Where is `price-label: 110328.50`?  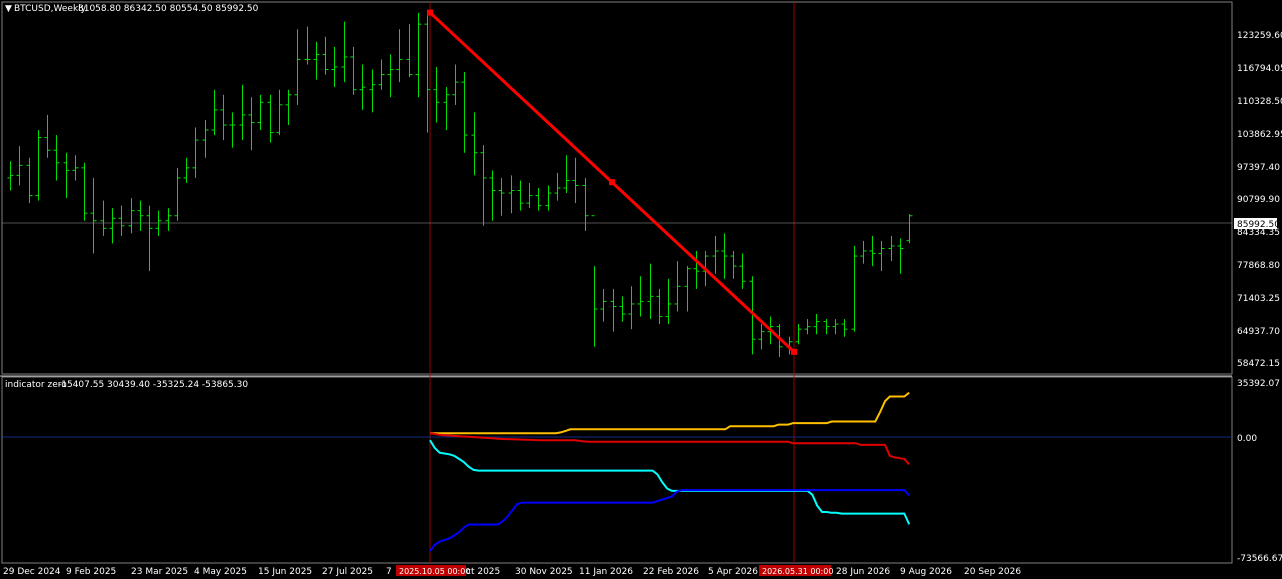 price-label: 110328.50 is located at coordinates (1259, 102).